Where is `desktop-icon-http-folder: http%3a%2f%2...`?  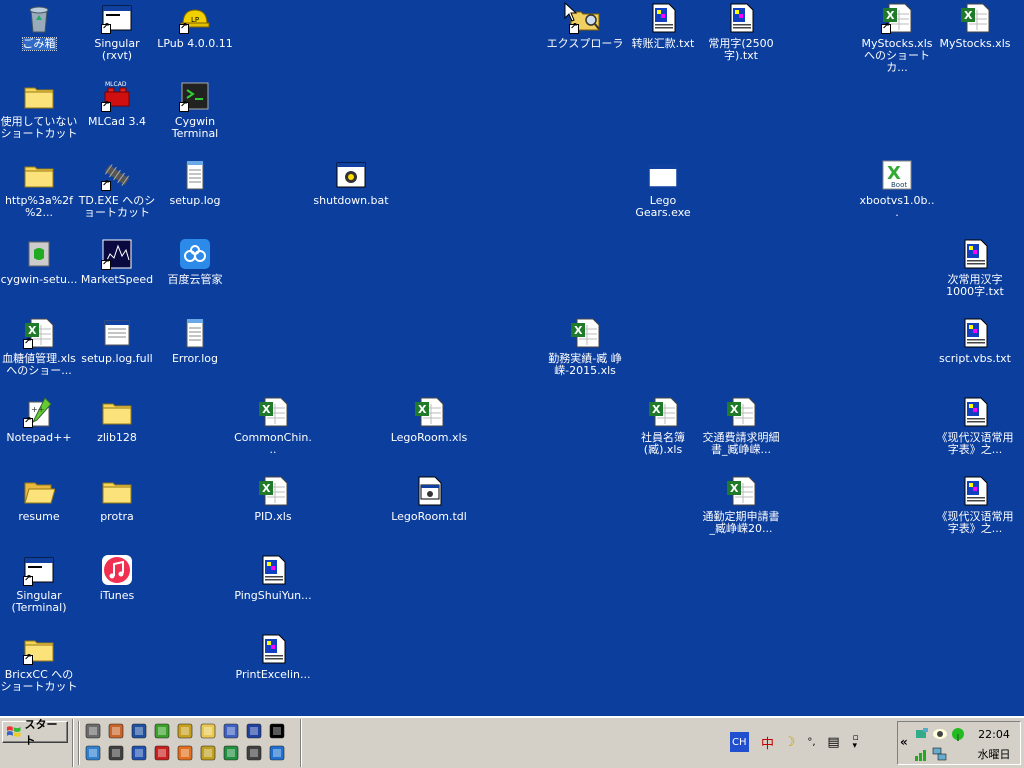
desktop-icon-http-folder: http%3a%2f%2... is located at coordinates (39, 189).